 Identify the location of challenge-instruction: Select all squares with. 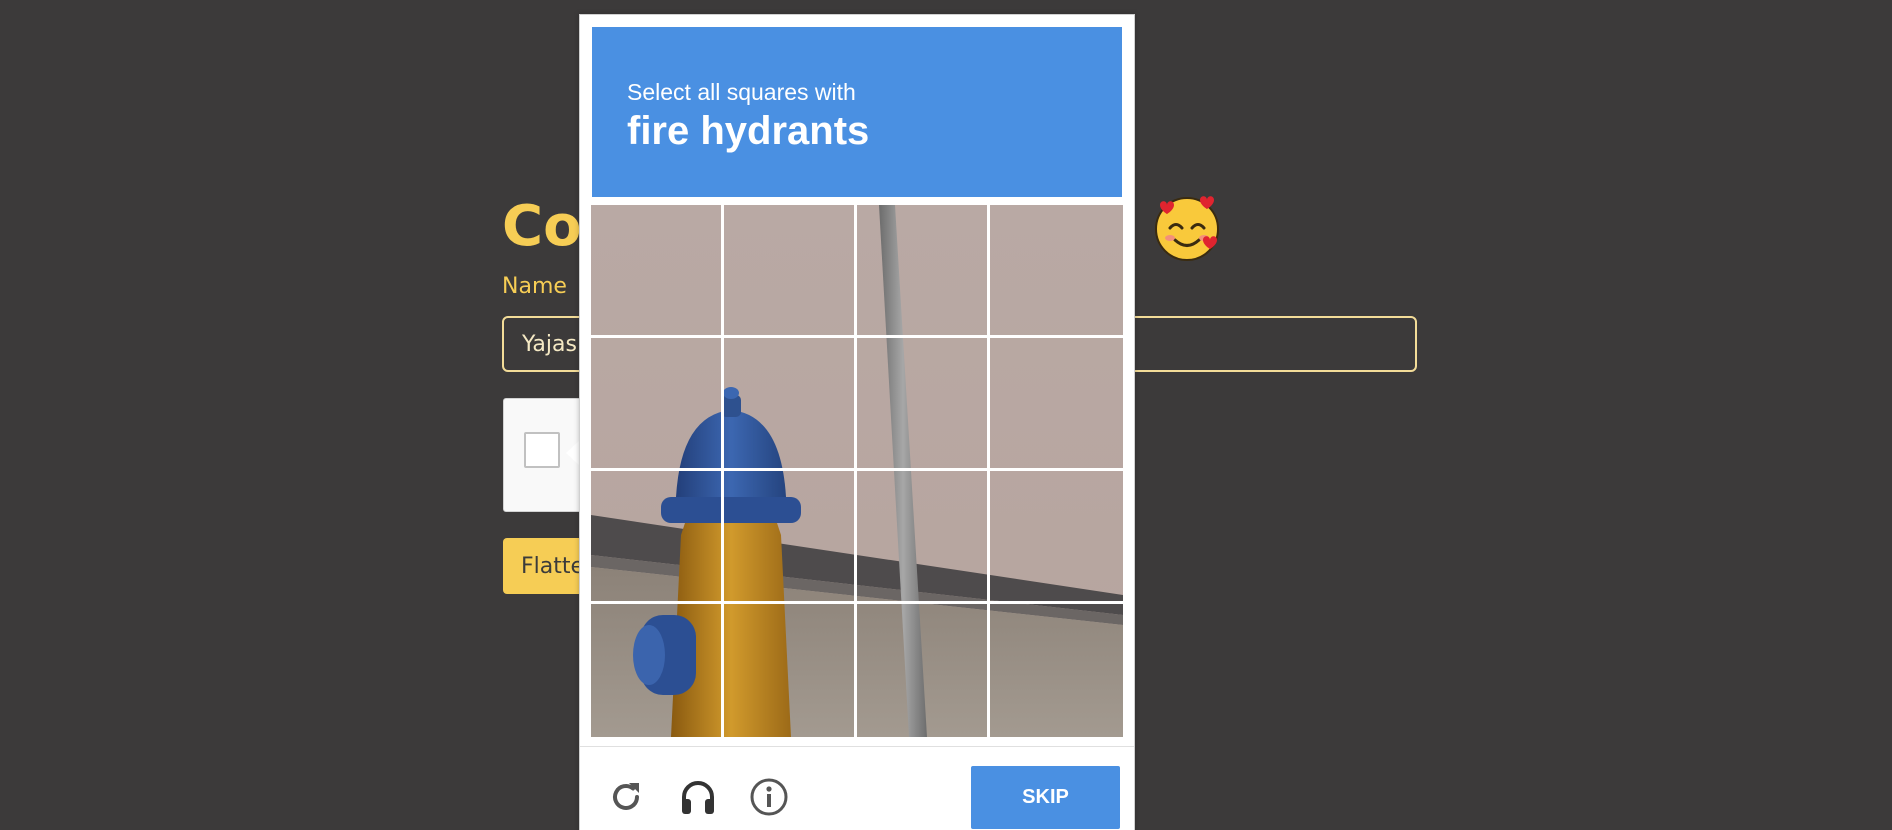
(741, 92).